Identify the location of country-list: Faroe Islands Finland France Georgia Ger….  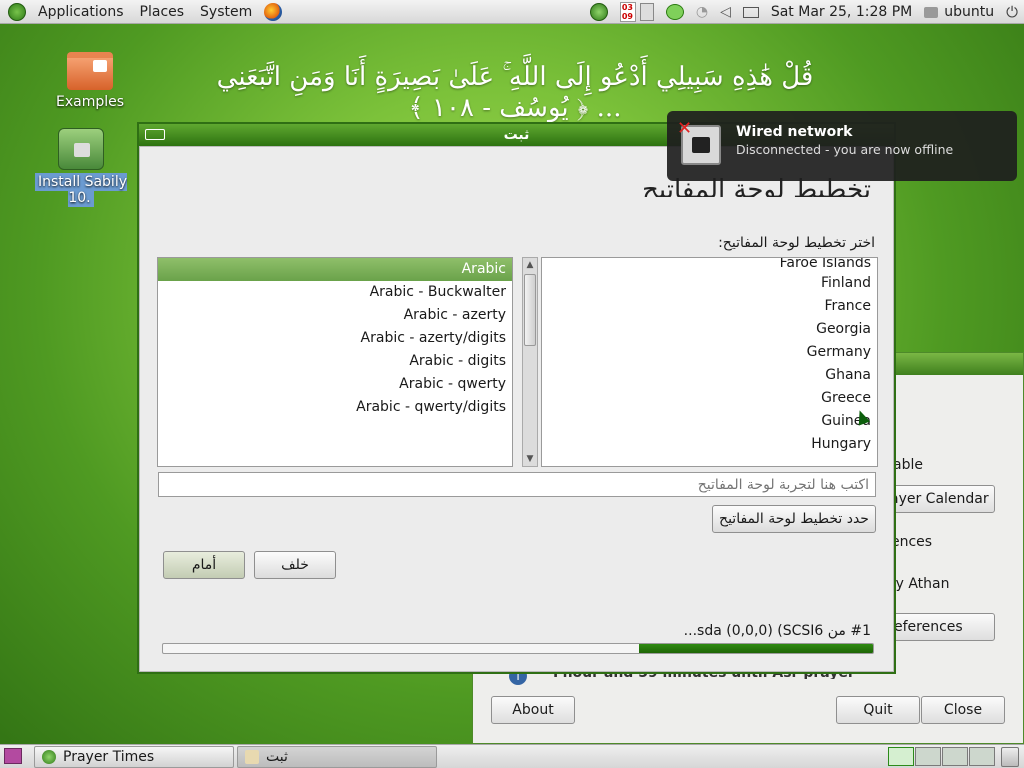
(709, 362).